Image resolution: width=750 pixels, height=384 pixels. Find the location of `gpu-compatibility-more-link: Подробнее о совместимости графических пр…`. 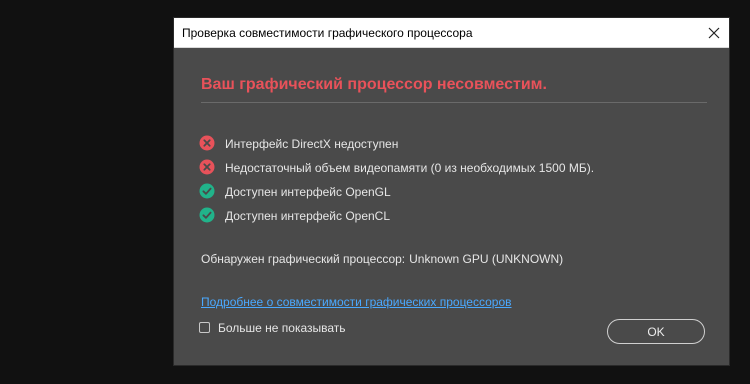

gpu-compatibility-more-link: Подробнее о совместимости графических пр… is located at coordinates (356, 302).